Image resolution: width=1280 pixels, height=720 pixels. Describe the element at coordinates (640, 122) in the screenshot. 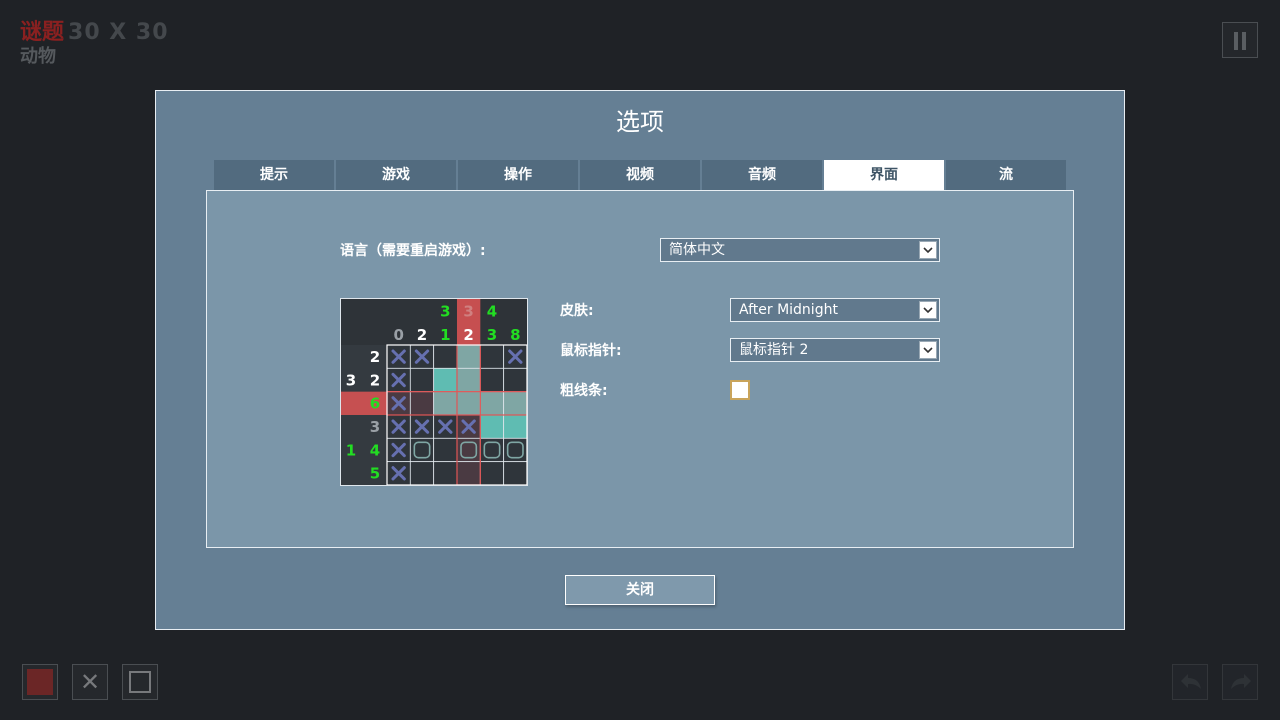

I see `dialog-title: 选项` at that location.